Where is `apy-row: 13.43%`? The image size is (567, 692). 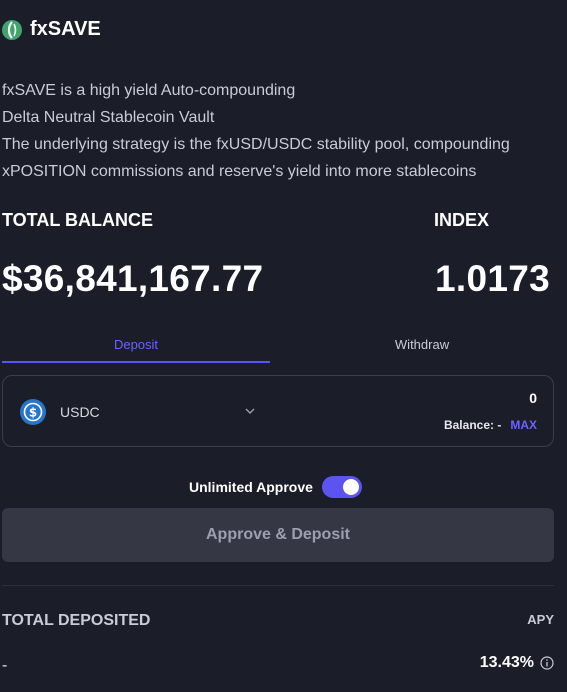
apy-row: 13.43% is located at coordinates (517, 663).